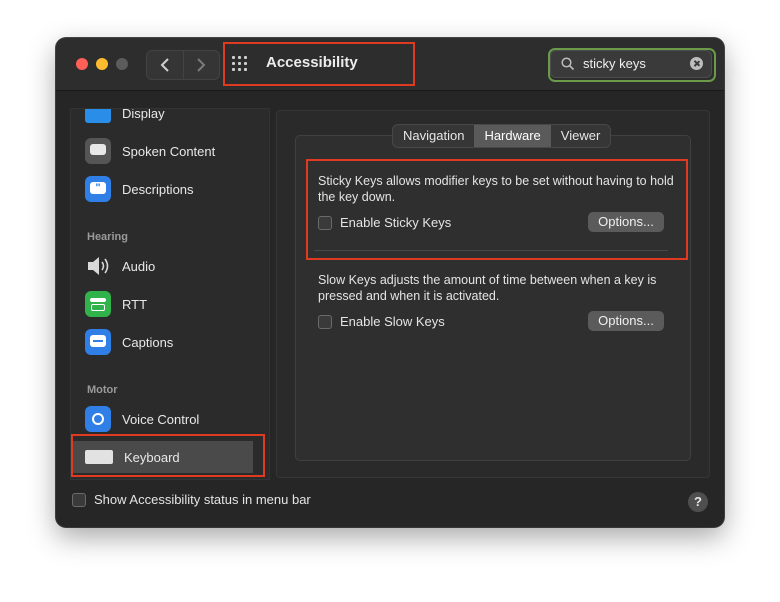 This screenshot has height=602, width=780. What do you see at coordinates (325, 321) in the screenshot?
I see `checkbox-box` at bounding box center [325, 321].